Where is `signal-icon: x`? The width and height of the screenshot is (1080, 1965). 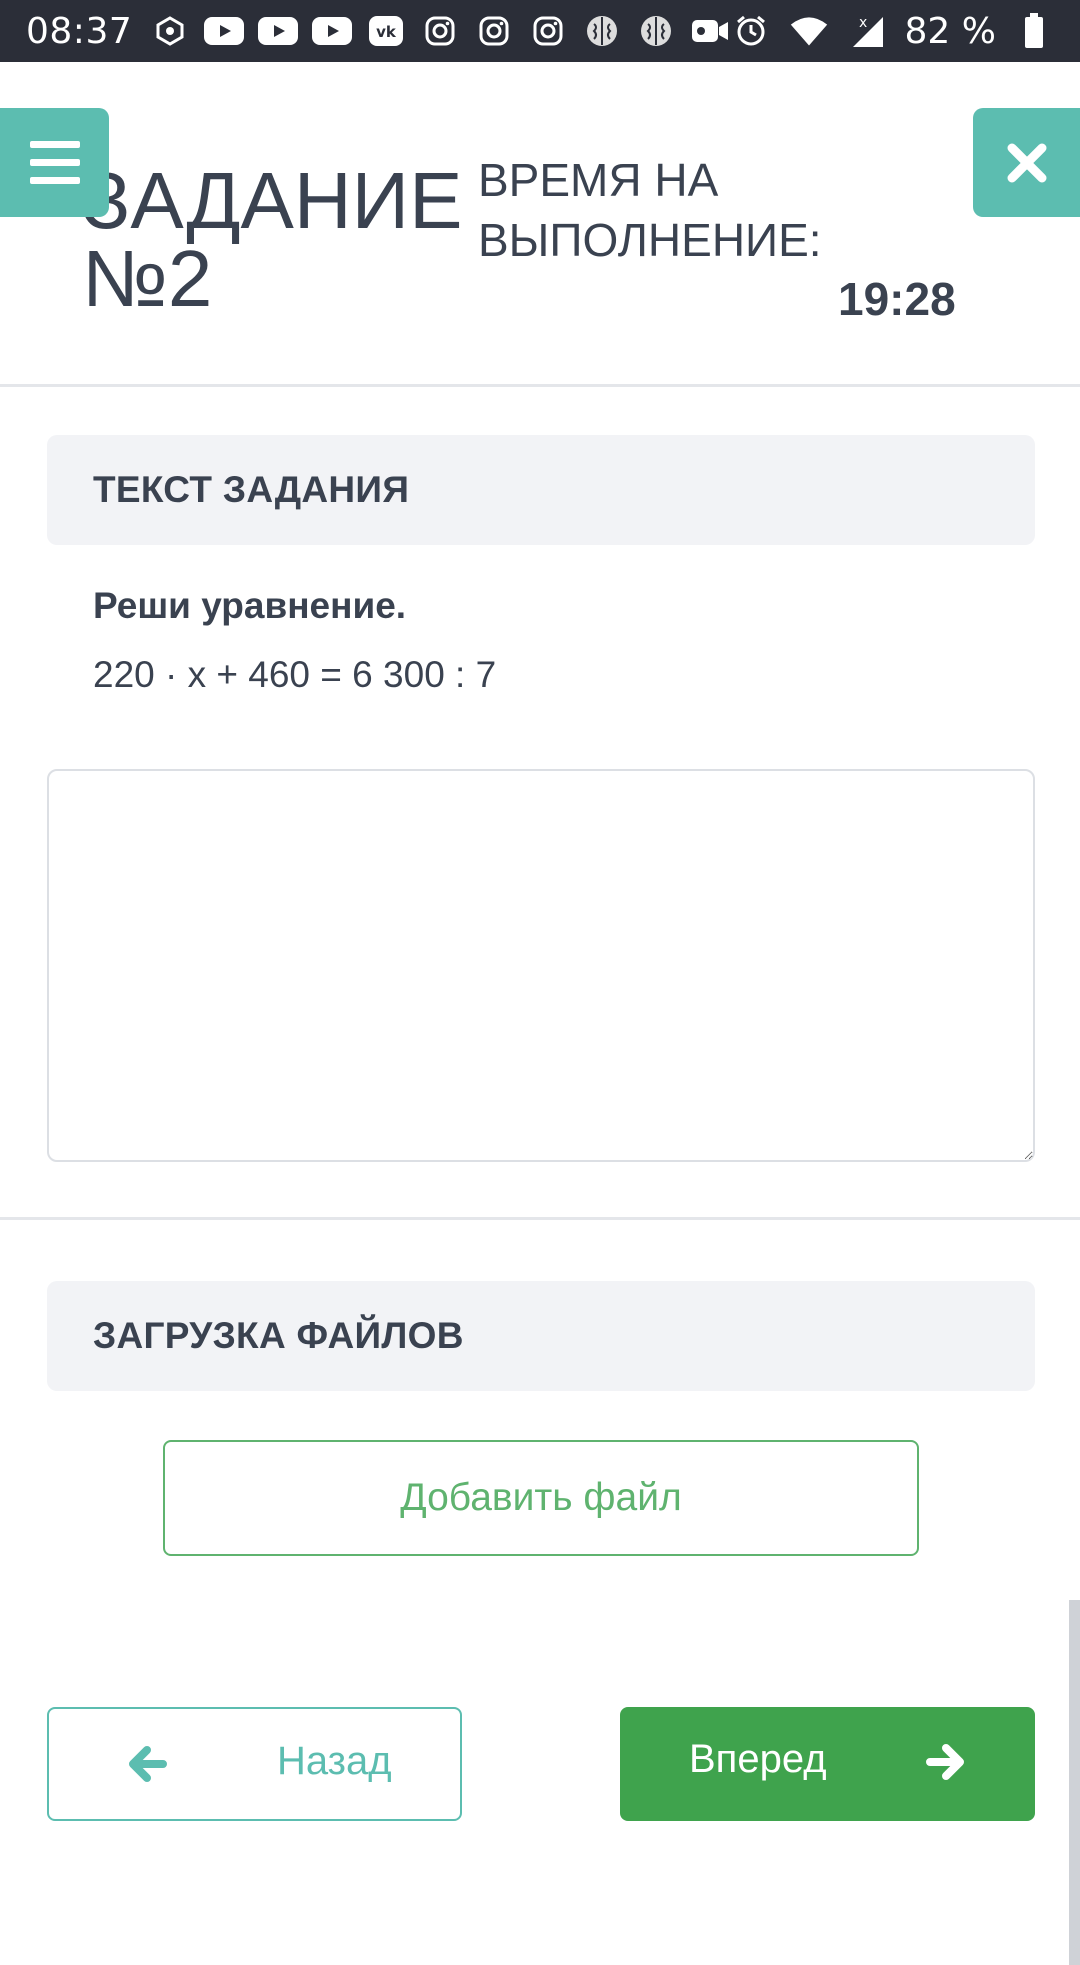 signal-icon: x is located at coordinates (867, 31).